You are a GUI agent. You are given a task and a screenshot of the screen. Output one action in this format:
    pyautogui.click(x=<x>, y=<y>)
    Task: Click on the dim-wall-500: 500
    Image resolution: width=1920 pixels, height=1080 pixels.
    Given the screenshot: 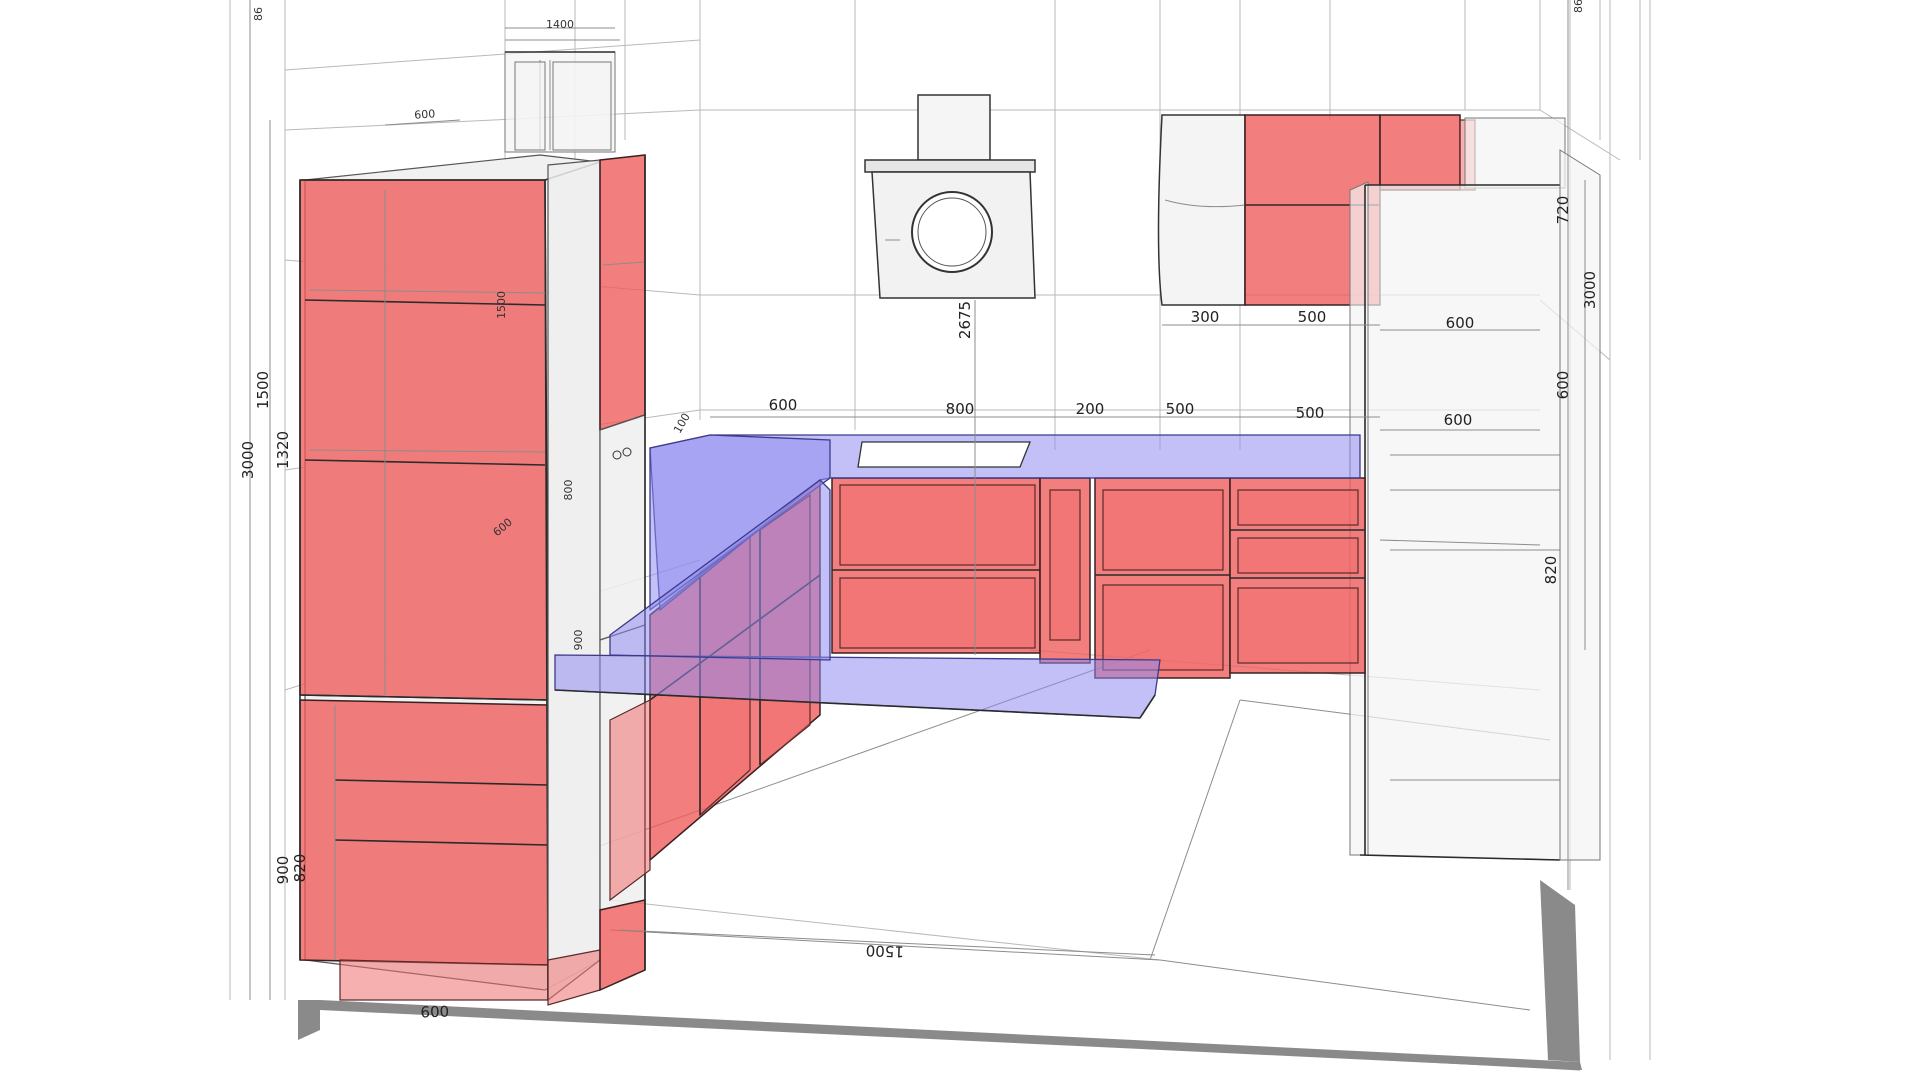 What is the action you would take?
    pyautogui.click(x=1312, y=317)
    